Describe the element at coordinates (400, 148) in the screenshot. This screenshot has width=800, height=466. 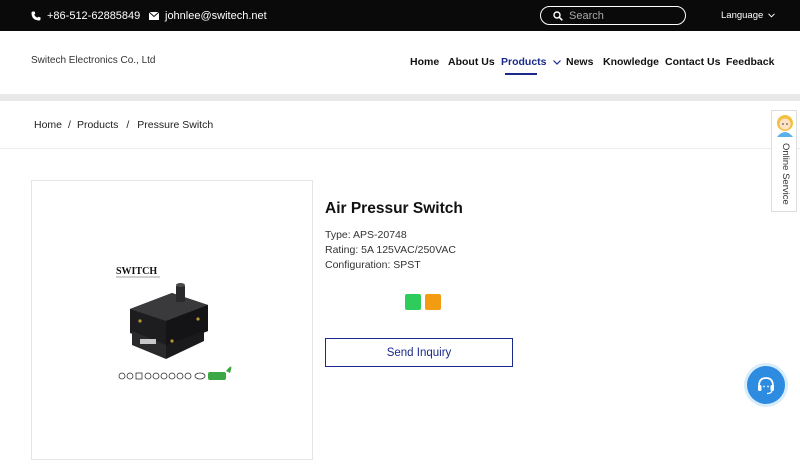
I see `divider` at that location.